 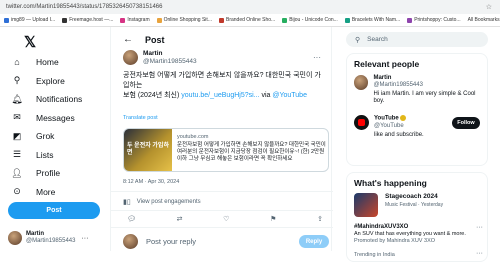 I want to click on nav-grok: ◩ Grok, so click(x=46, y=136).